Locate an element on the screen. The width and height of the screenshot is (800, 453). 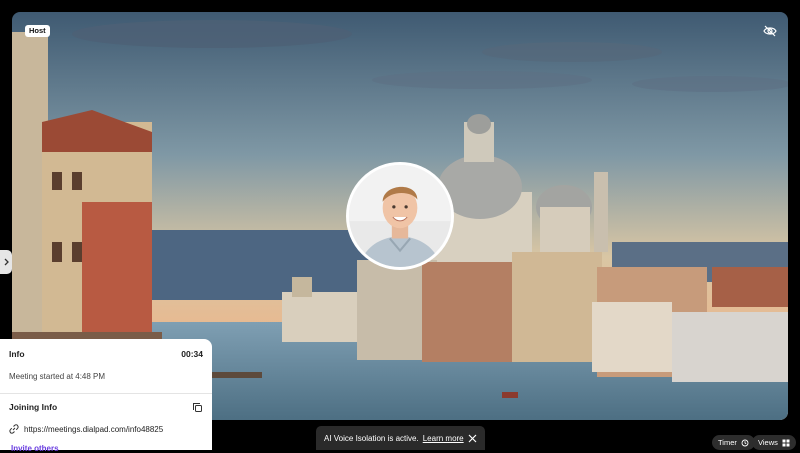
meeting-link-text: https://meetings.dialpad.com/info48825 is located at coordinates (94, 429).